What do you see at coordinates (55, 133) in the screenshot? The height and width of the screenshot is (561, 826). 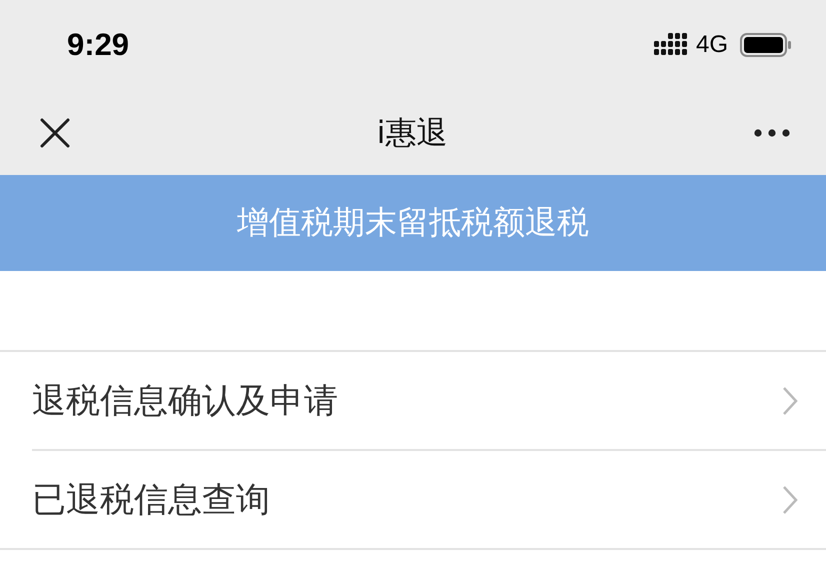 I see `close-icon` at bounding box center [55, 133].